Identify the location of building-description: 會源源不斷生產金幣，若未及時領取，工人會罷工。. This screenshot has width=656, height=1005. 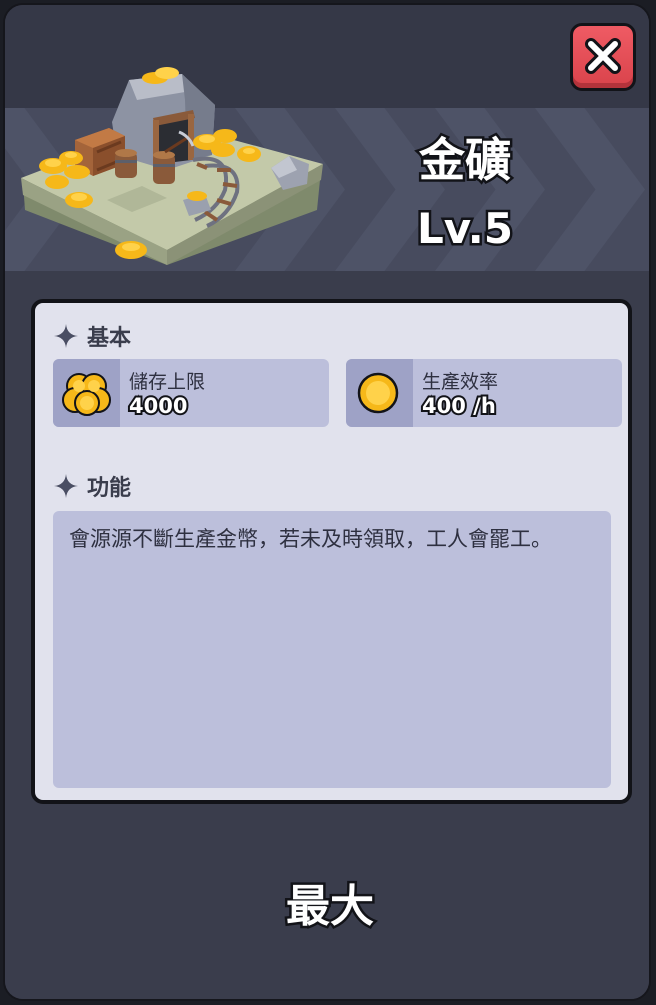
(310, 539).